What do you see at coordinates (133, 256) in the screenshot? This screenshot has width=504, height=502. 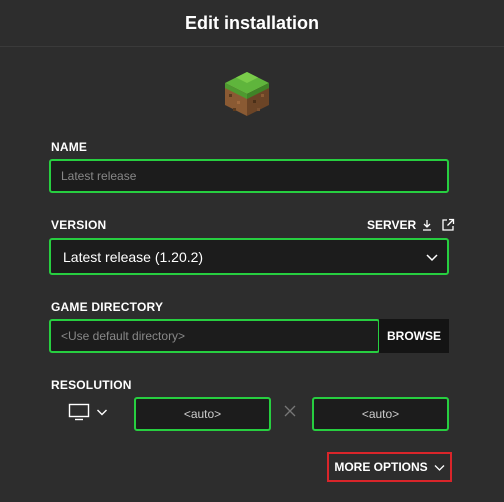 I see `version-selected-value: Latest release (1.20.2)` at bounding box center [133, 256].